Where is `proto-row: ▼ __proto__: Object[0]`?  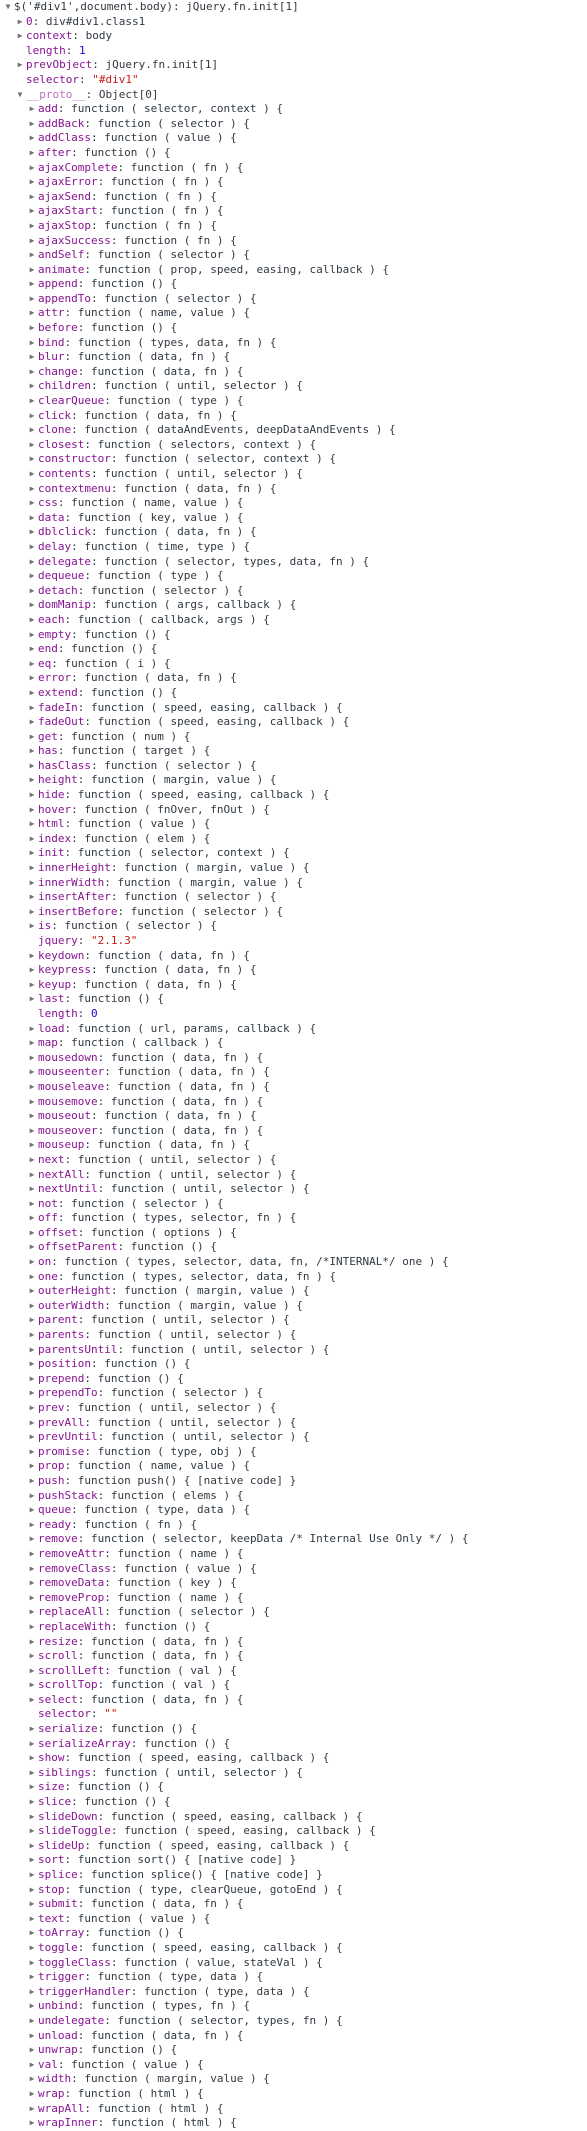
proto-row: ▼ __proto__: Object[0] is located at coordinates (293, 95).